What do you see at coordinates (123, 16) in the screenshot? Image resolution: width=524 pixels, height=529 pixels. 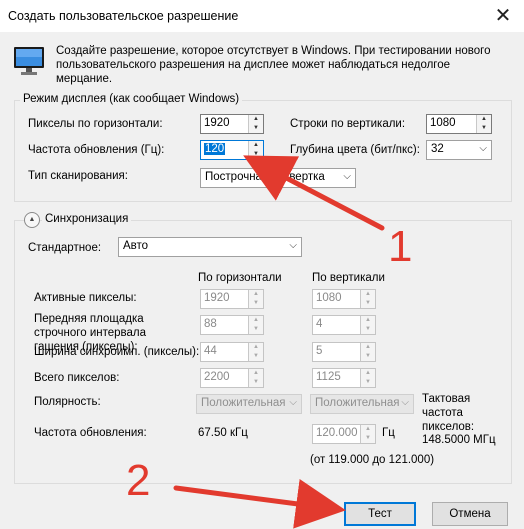 I see `window-title: Создать пользовательское разрешение` at bounding box center [123, 16].